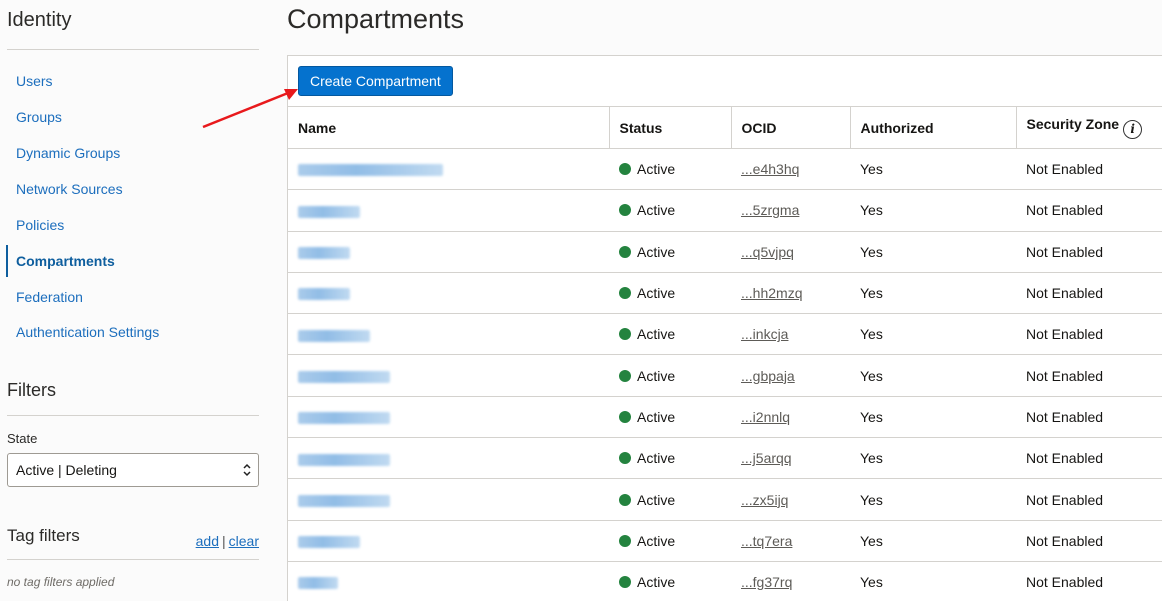 This screenshot has width=1162, height=601. Describe the element at coordinates (43, 535) in the screenshot. I see `tag-filters-heading: Tag filters` at that location.